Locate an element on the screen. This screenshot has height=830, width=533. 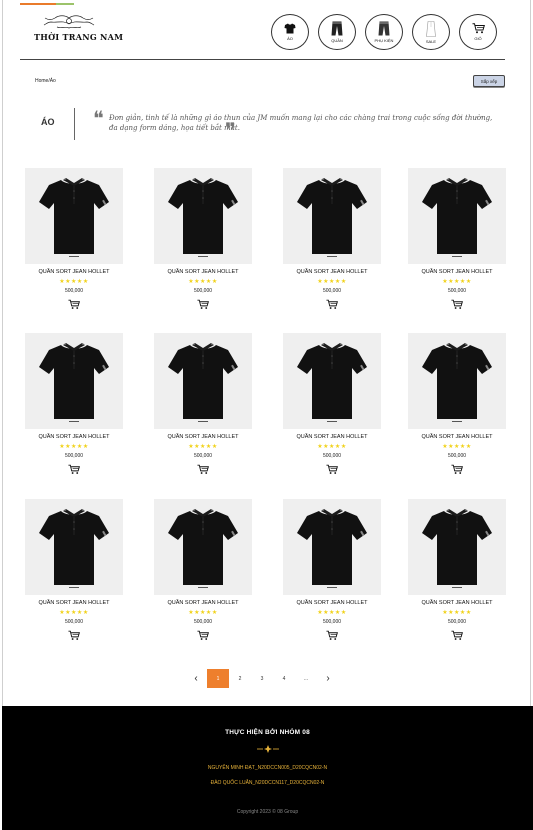
breadcrumb: Home/Áo is located at coordinates (45, 81).